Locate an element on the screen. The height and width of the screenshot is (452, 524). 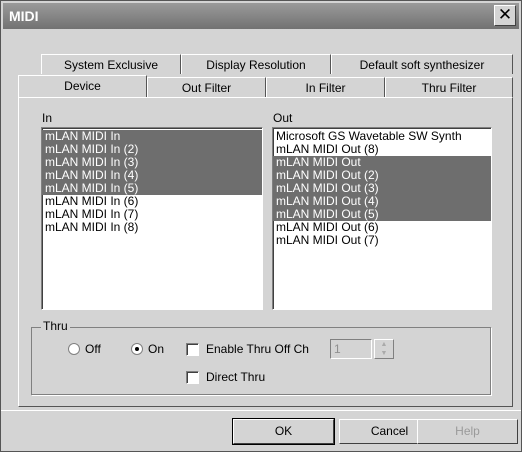
help-button: Help is located at coordinates (467, 431).